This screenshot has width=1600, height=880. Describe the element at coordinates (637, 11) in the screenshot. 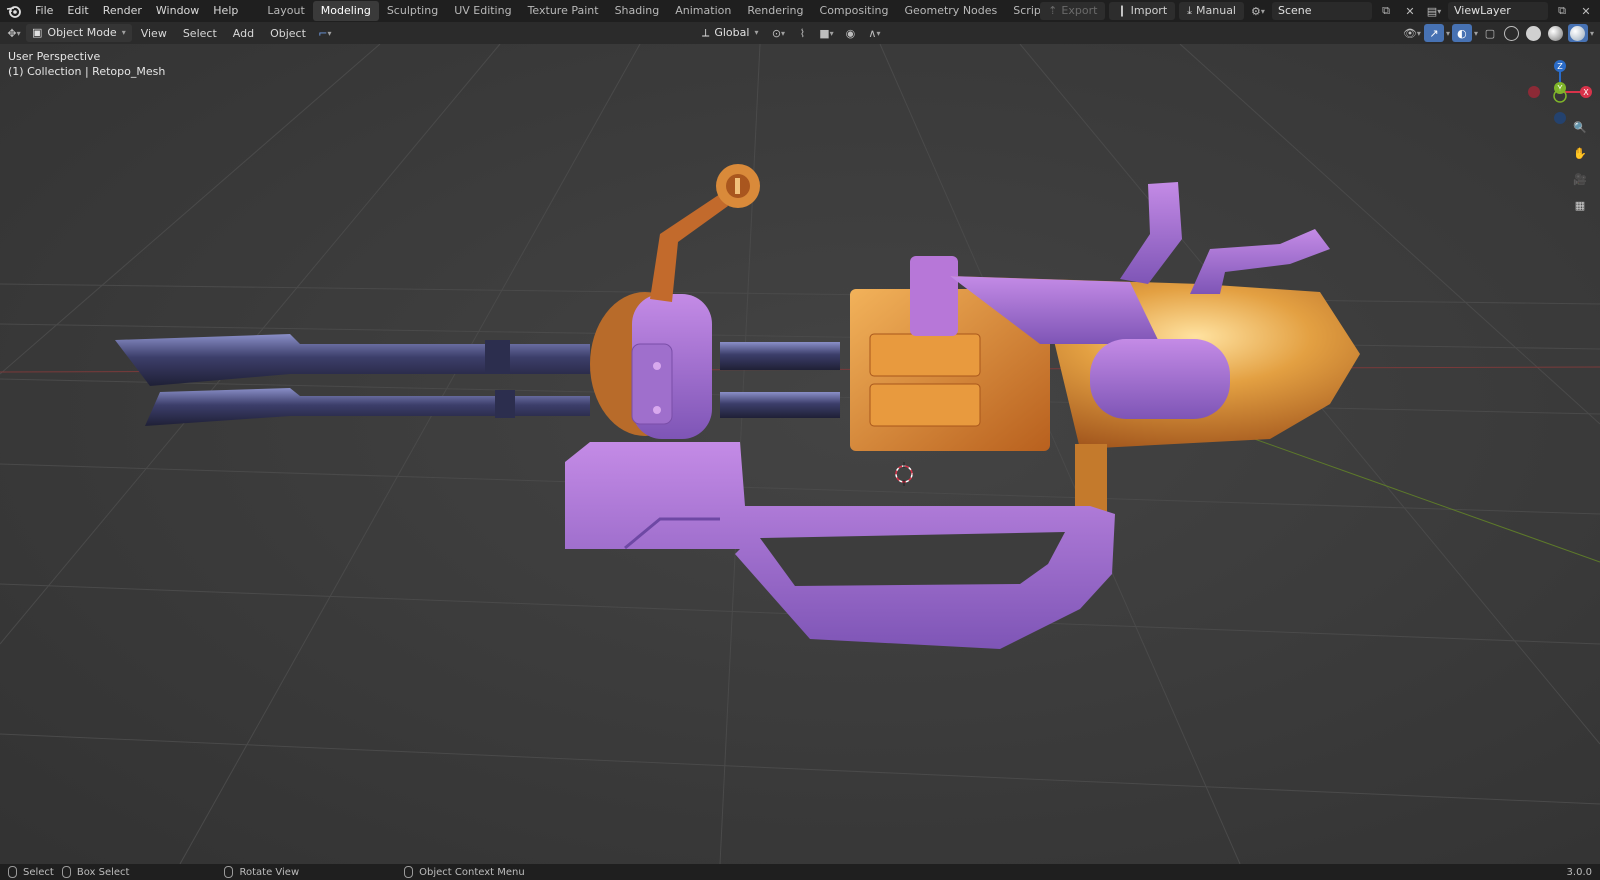

I see `tab-shading: Shading` at that location.